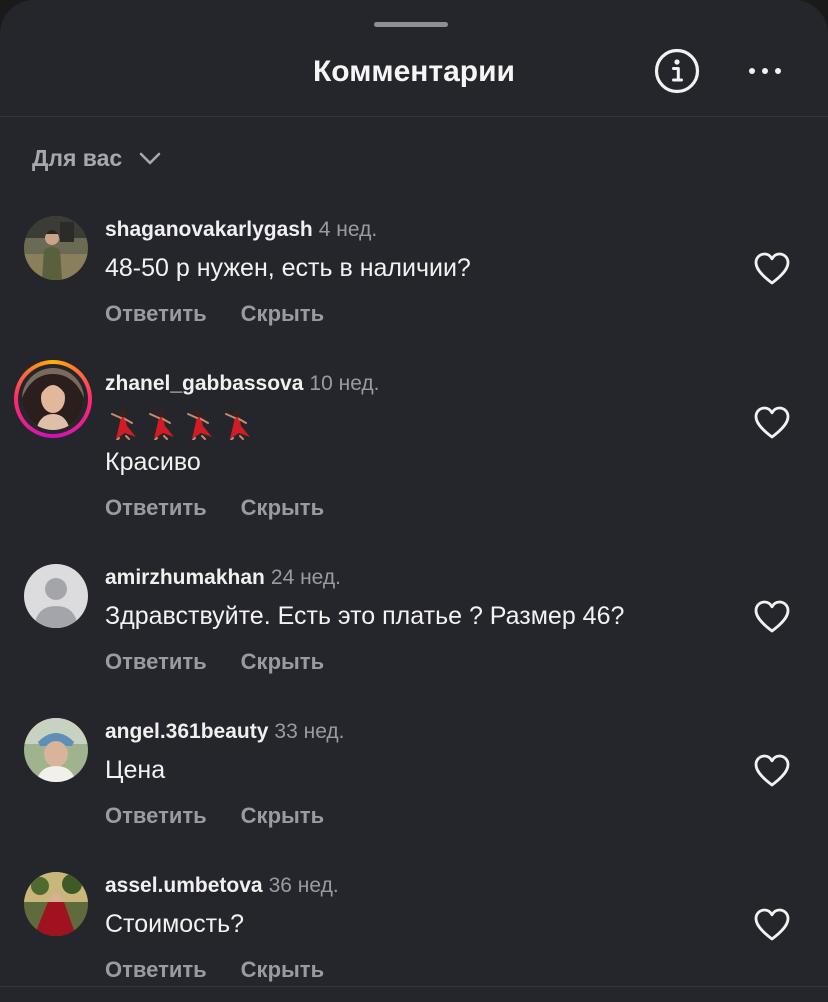 This screenshot has height=1002, width=828. I want to click on comment-text: 48-50 р нужен, есть в наличии?, so click(288, 268).